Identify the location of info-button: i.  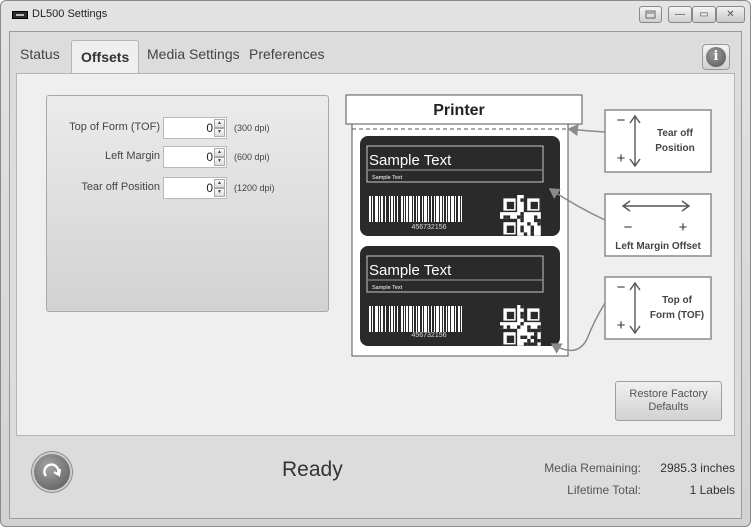
(716, 57).